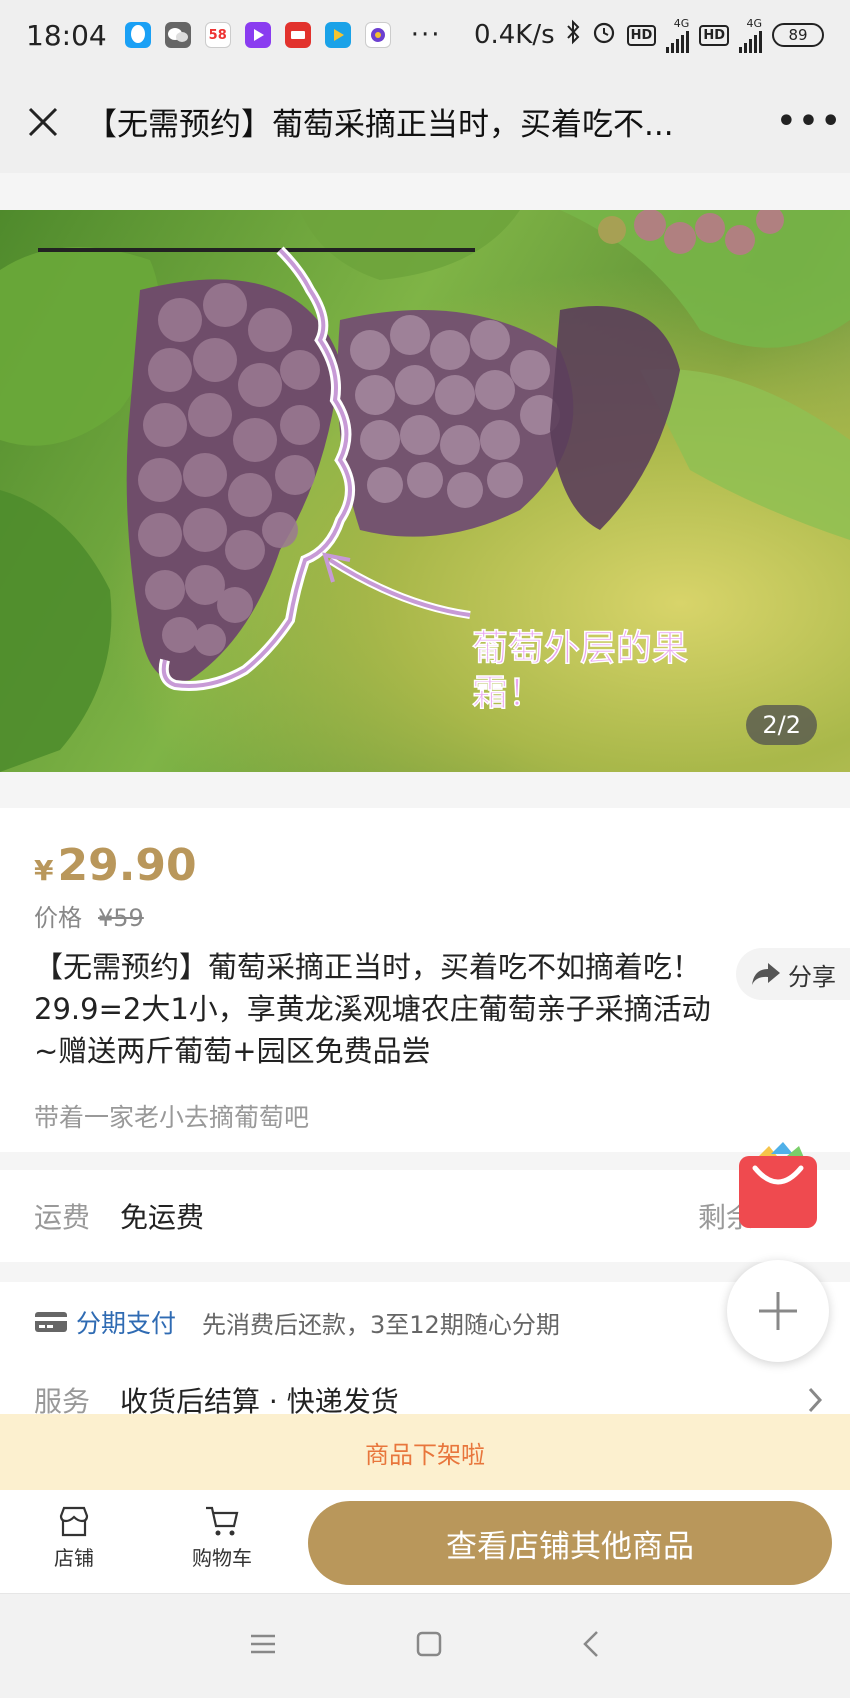 This screenshot has height=1698, width=850. What do you see at coordinates (337, 35) in the screenshot?
I see `tv-app-icon` at bounding box center [337, 35].